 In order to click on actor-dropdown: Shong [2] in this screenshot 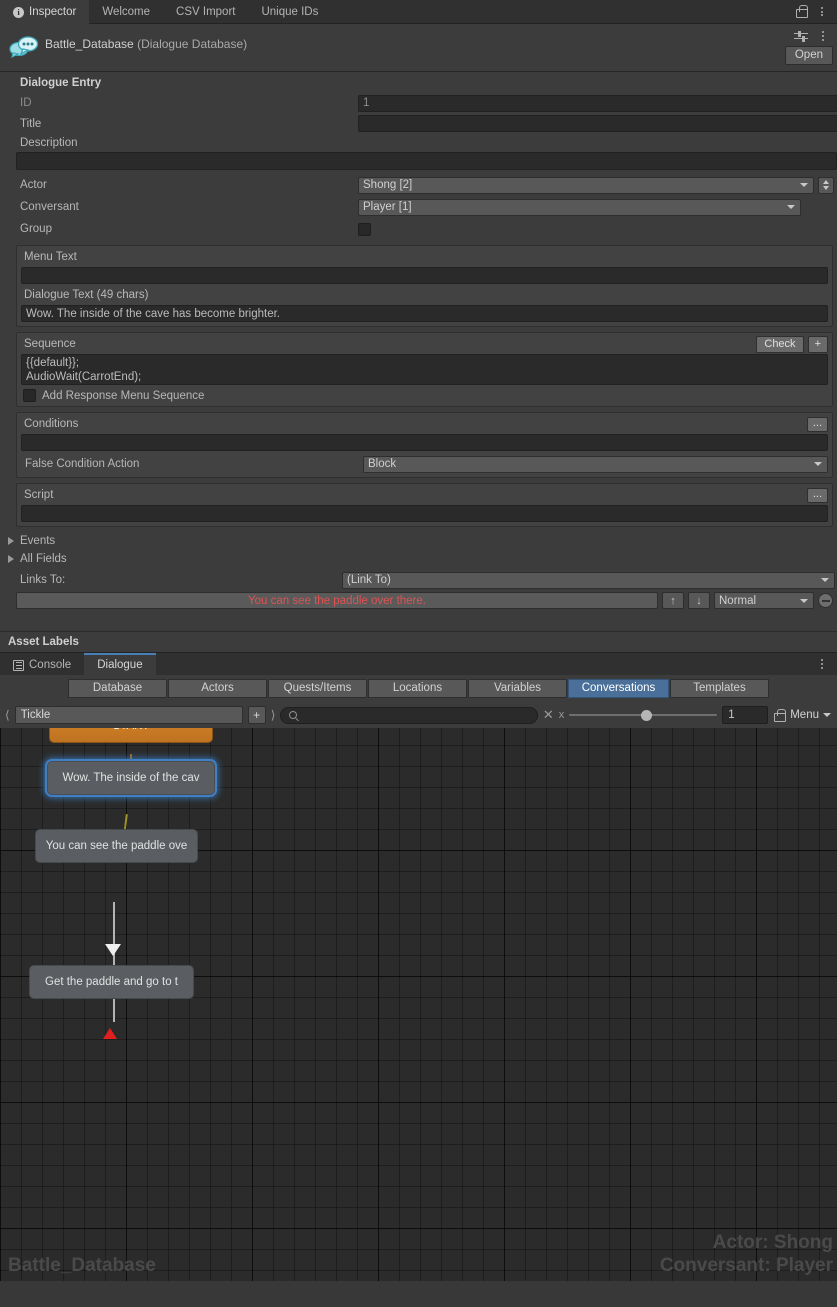, I will do `click(586, 185)`.